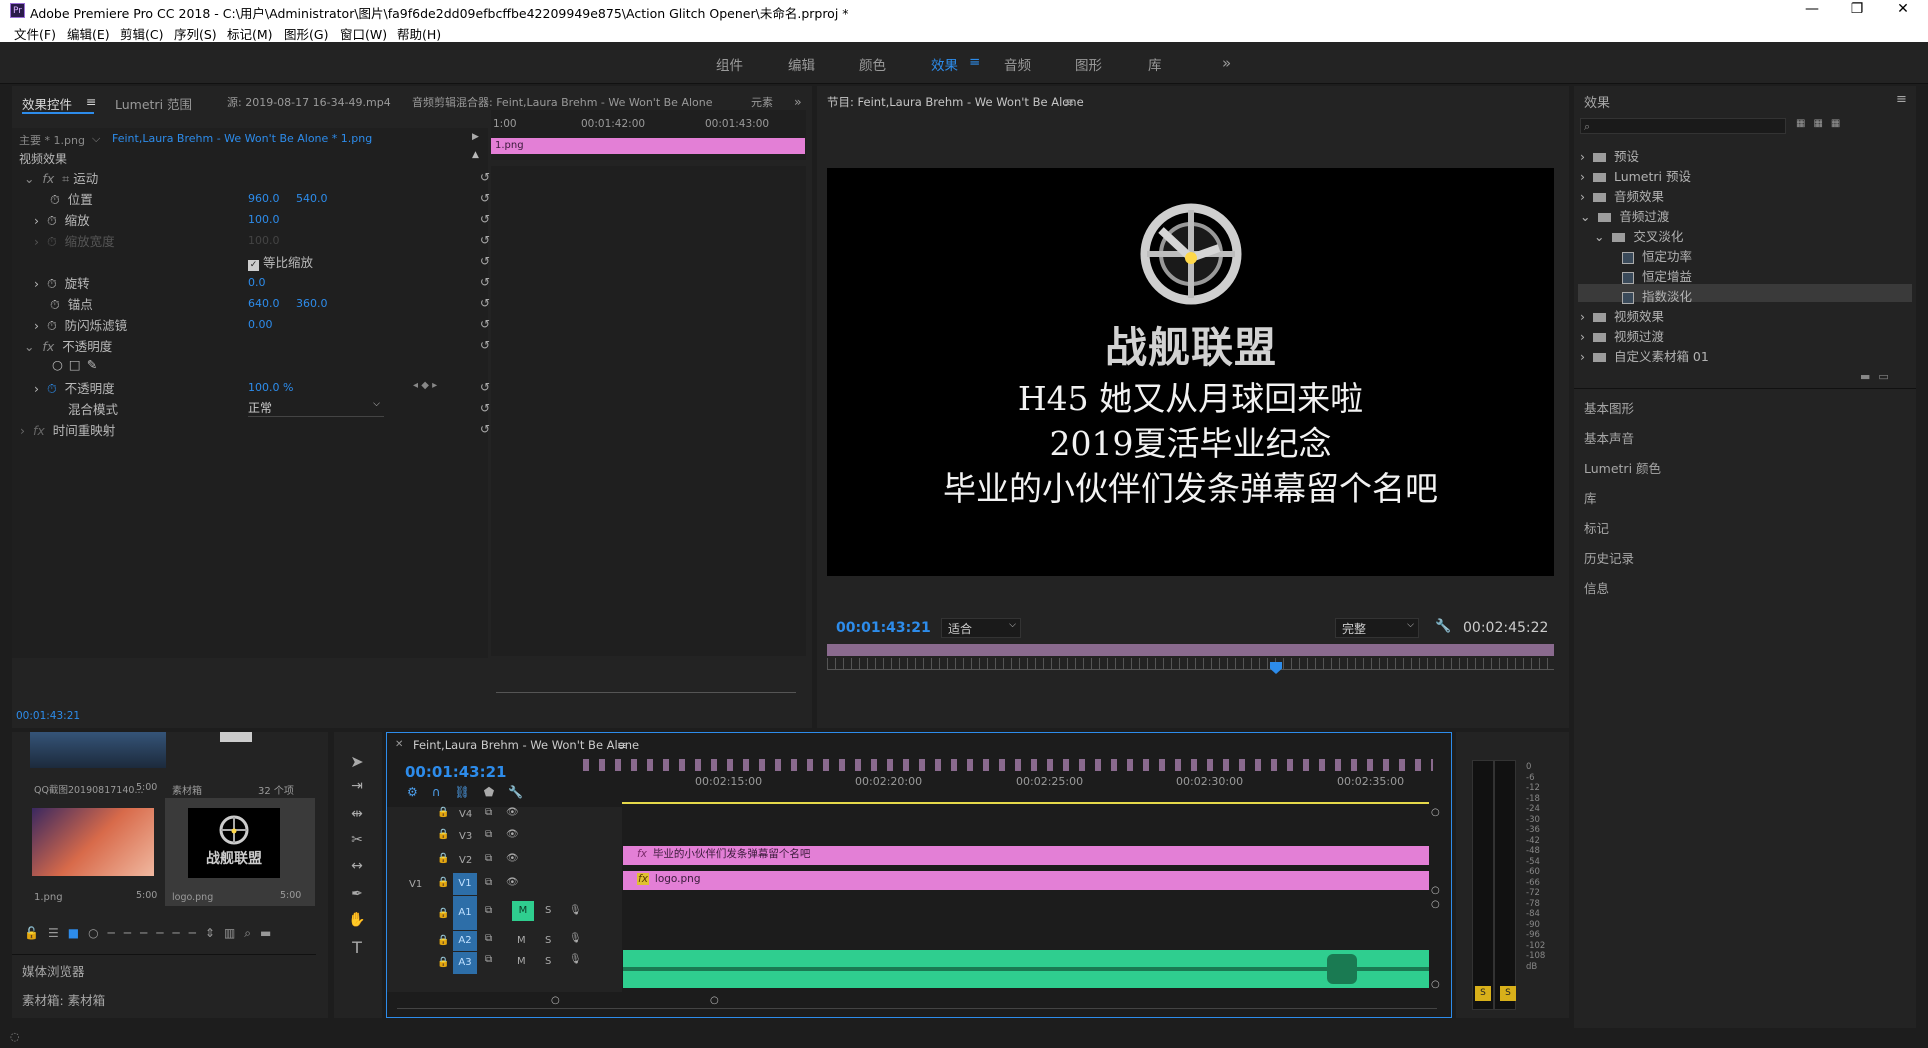 This screenshot has width=1928, height=1048. I want to click on opacity-value: 100.0 %, so click(270, 387).